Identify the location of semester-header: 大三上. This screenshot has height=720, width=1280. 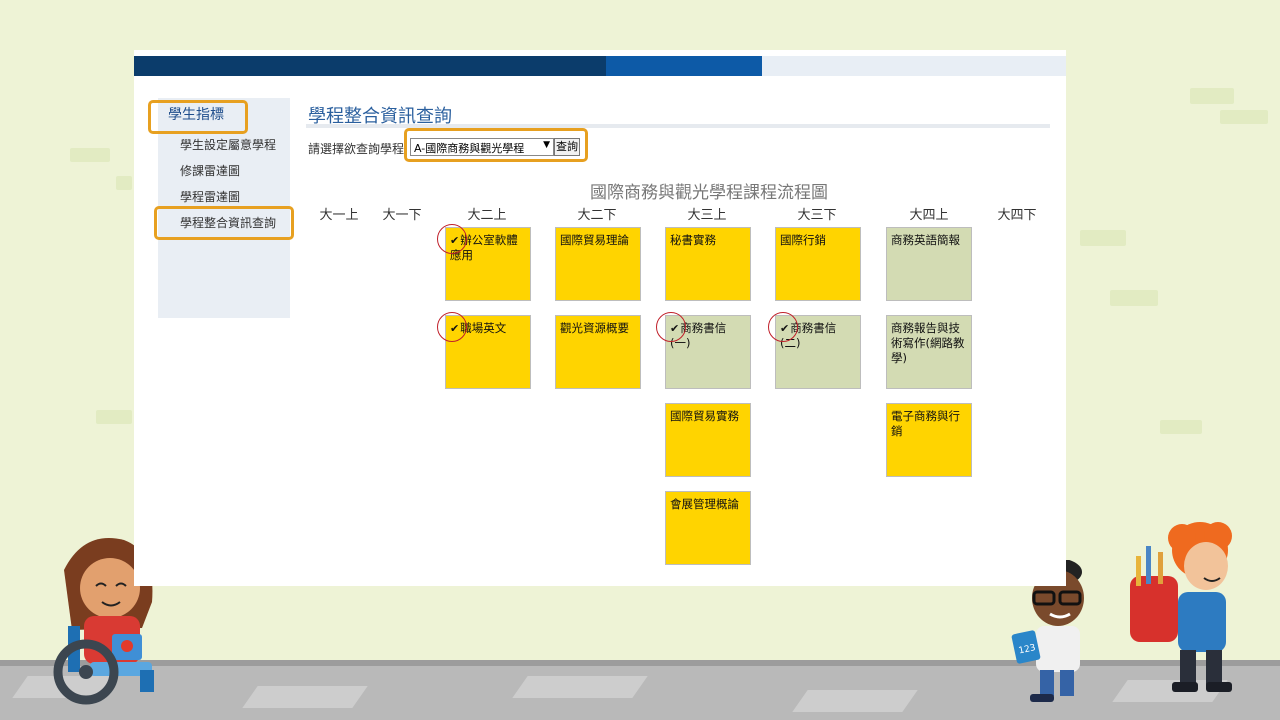
(707, 215).